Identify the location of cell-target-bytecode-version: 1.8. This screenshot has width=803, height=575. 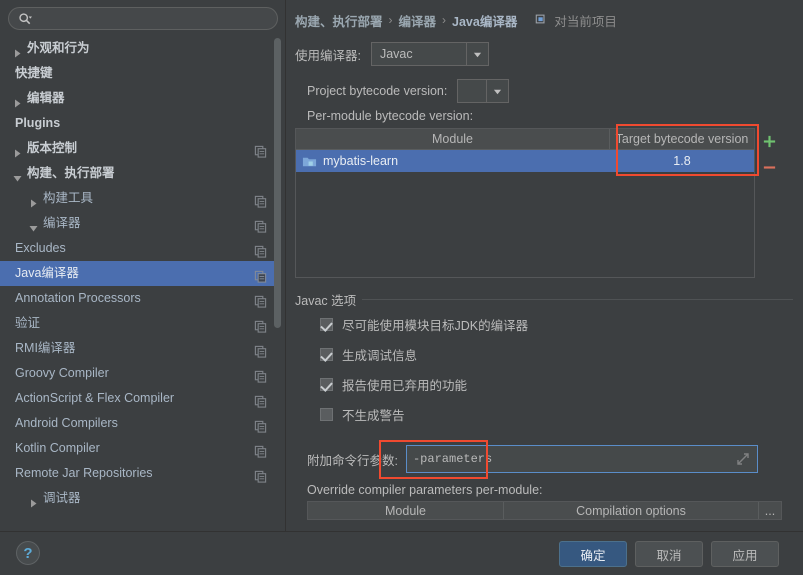
(682, 161).